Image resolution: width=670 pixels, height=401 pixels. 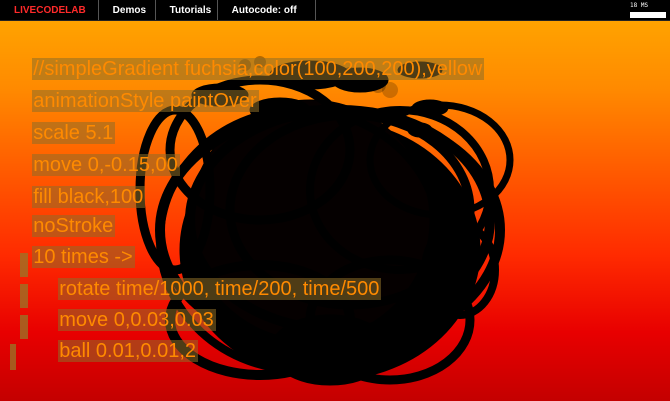 I want to click on demos-menu: Demos, so click(x=127, y=10).